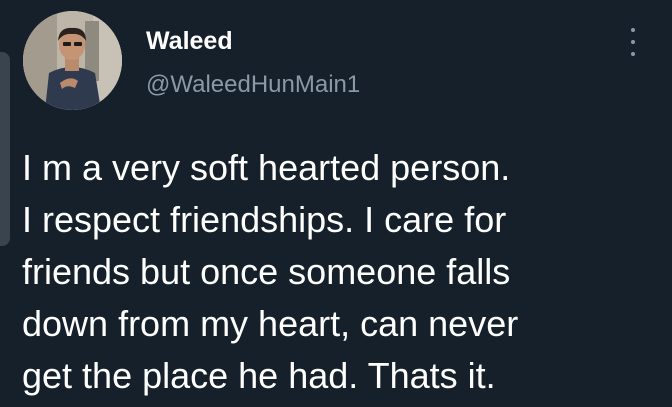 This screenshot has width=672, height=407. I want to click on avatar, so click(72, 60).